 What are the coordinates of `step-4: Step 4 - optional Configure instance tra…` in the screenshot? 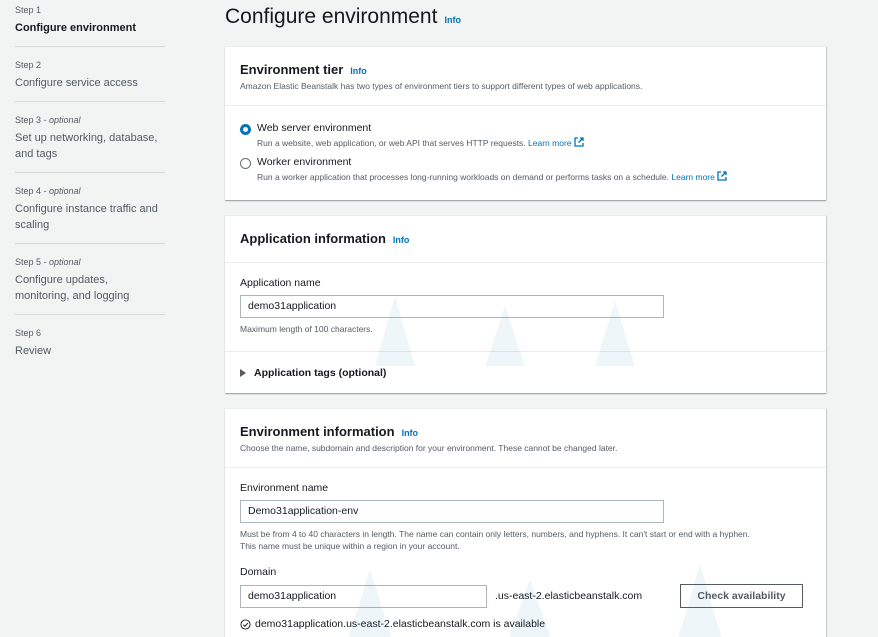 It's located at (90, 214).